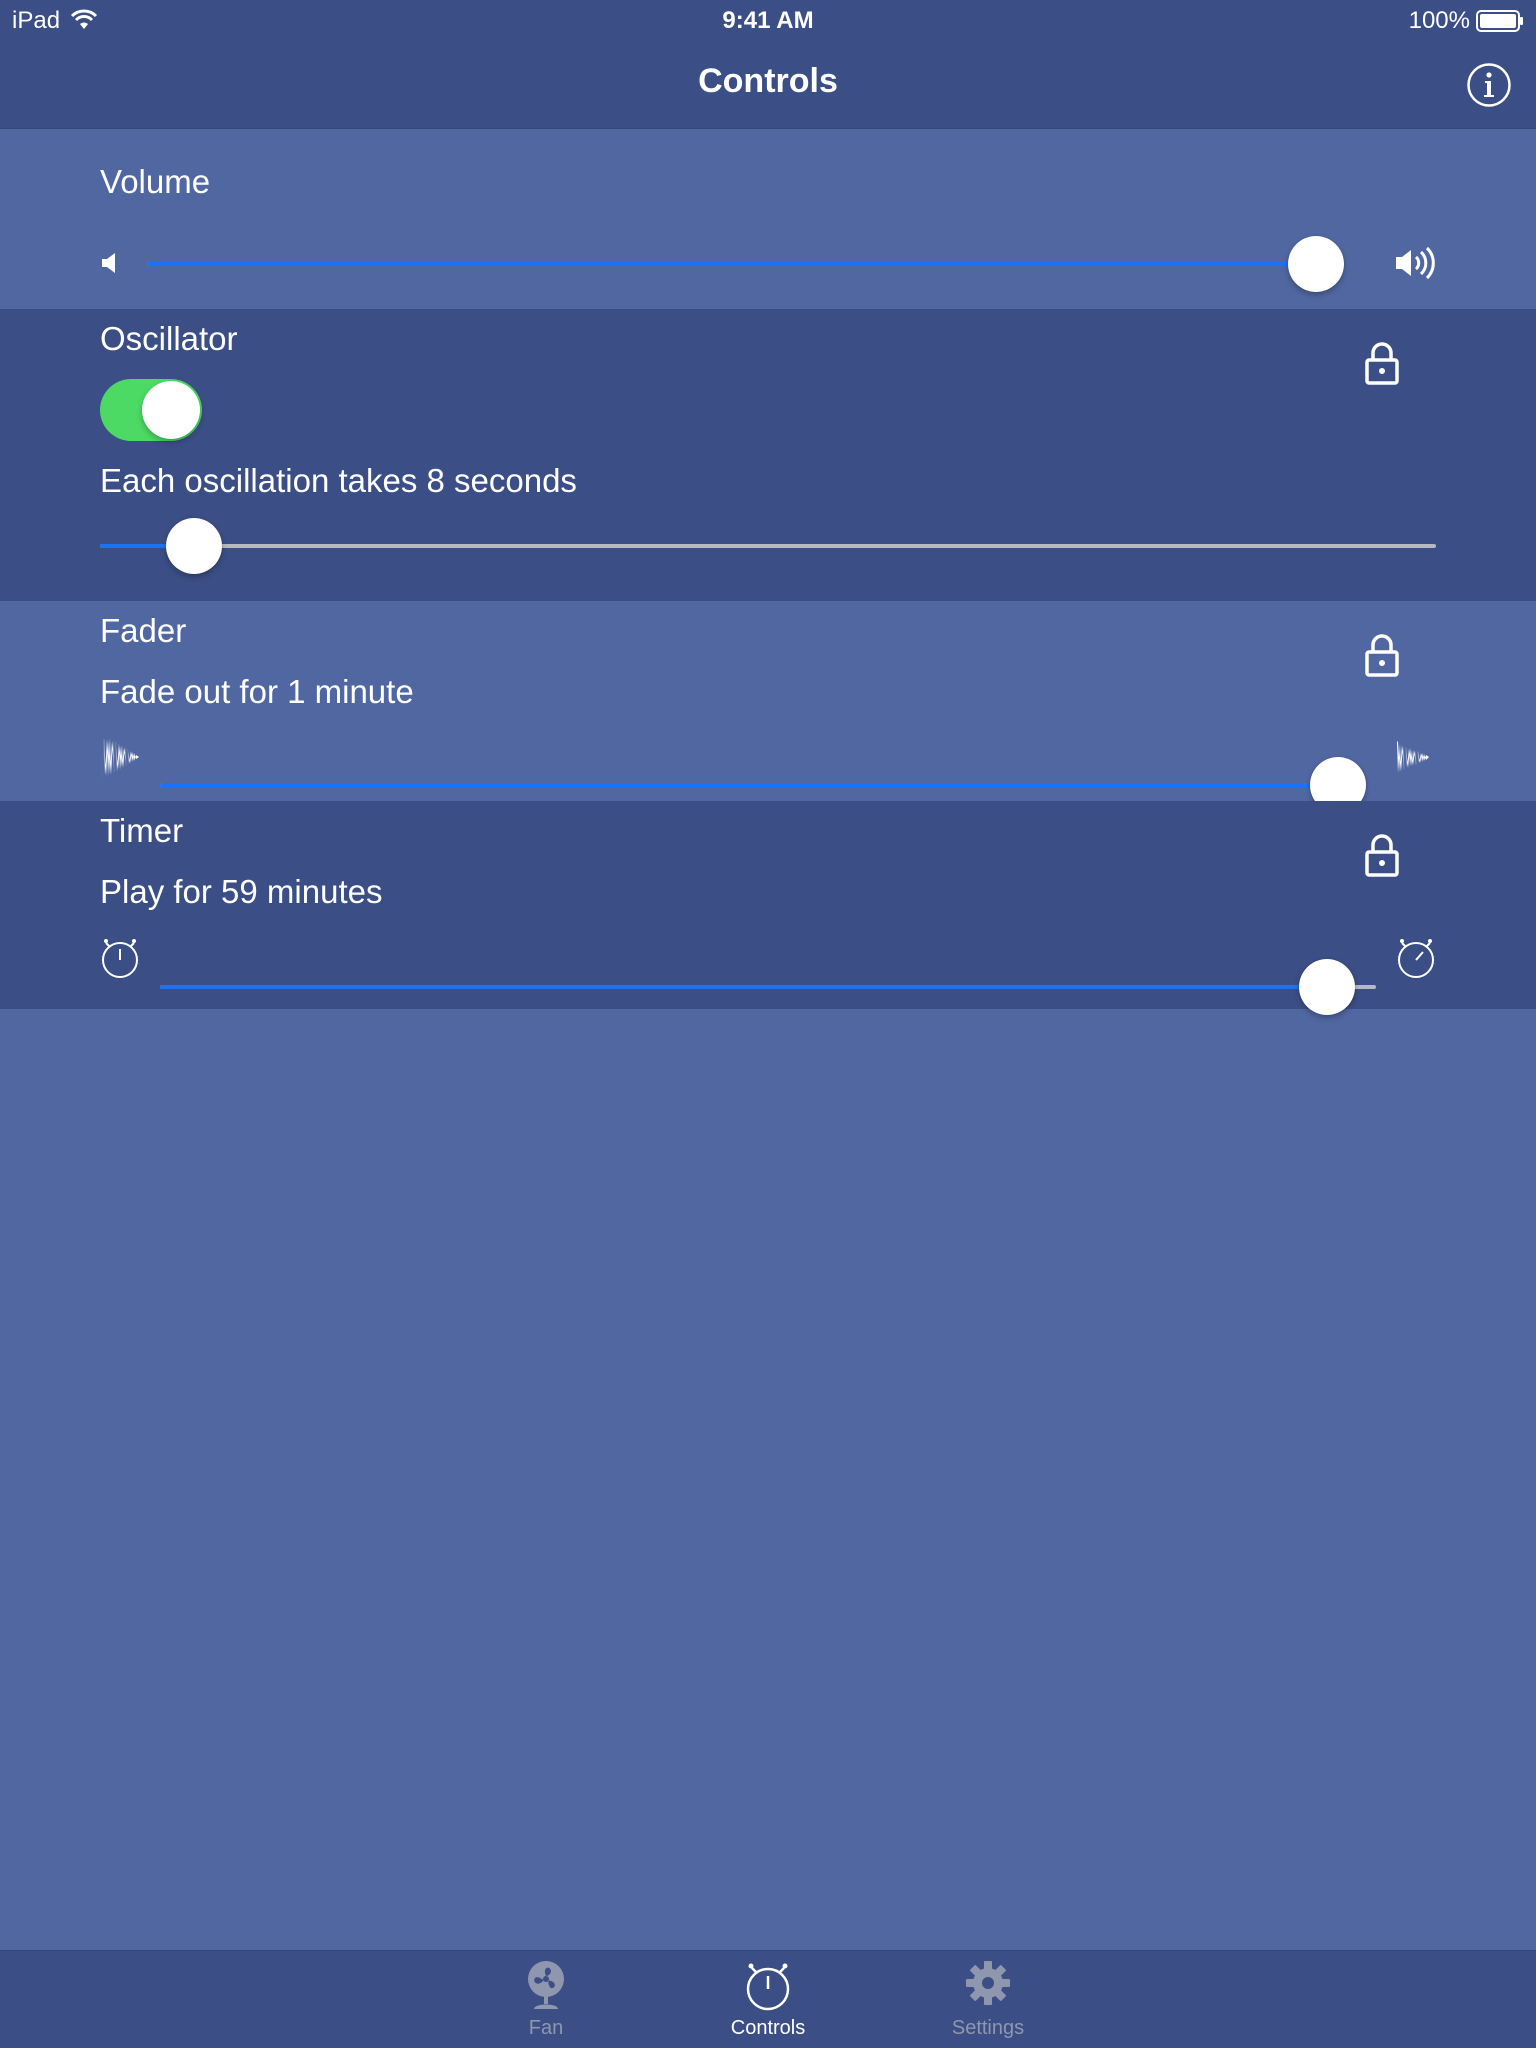  Describe the element at coordinates (768, 219) in the screenshot. I see `volume-section: Volume` at that location.